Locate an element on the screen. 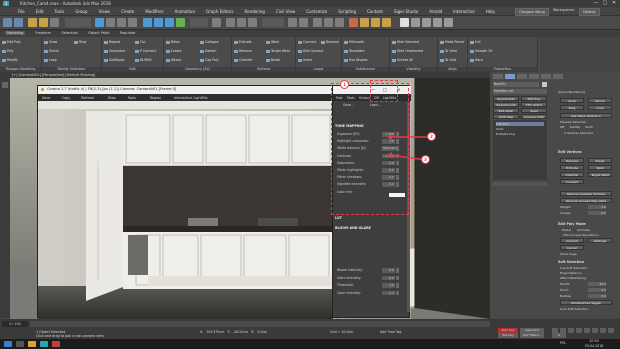  vfb-tool-tools: Tools is located at coordinates (132, 98).